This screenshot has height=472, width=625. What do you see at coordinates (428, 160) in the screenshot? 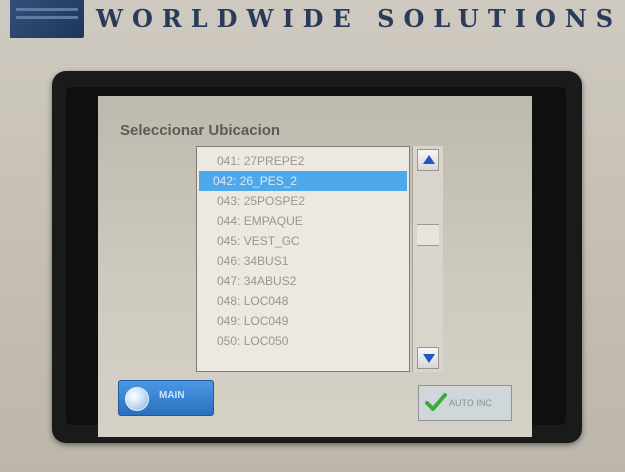
I see `up-arrow-icon` at bounding box center [428, 160].